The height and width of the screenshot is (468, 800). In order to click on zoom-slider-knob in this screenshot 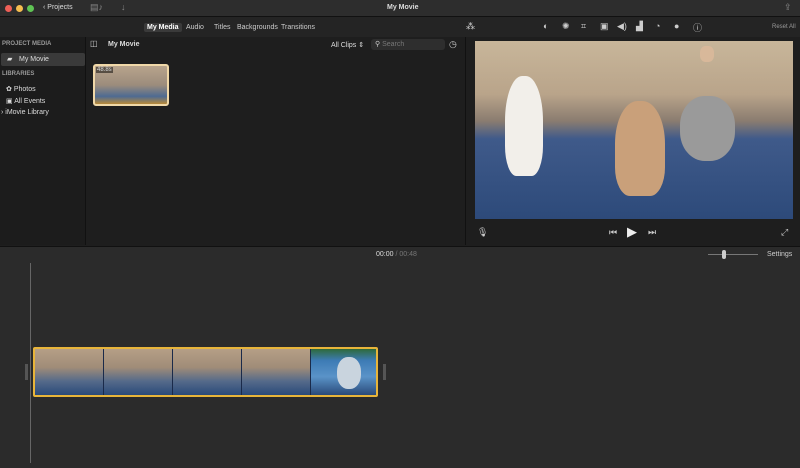, I will do `click(723, 254)`.